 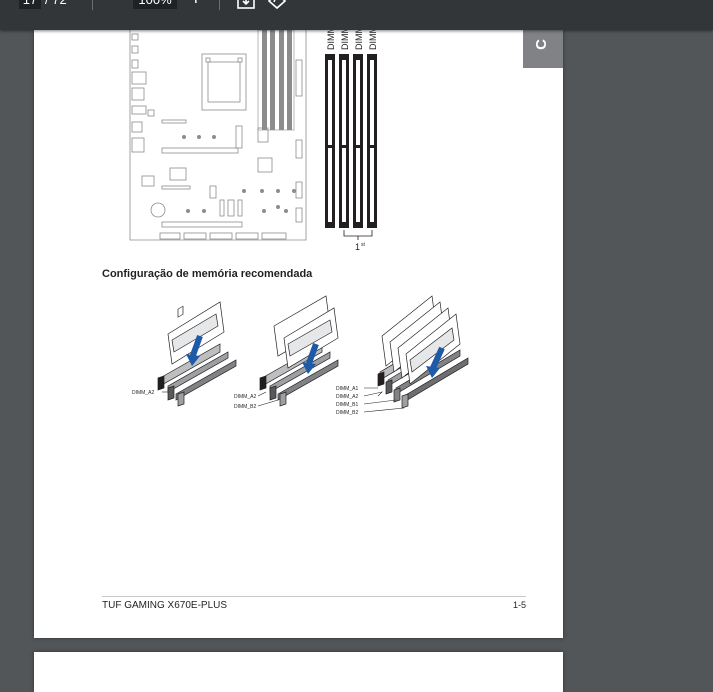 I want to click on config3-label: DIMM_B1, so click(x=347, y=405).